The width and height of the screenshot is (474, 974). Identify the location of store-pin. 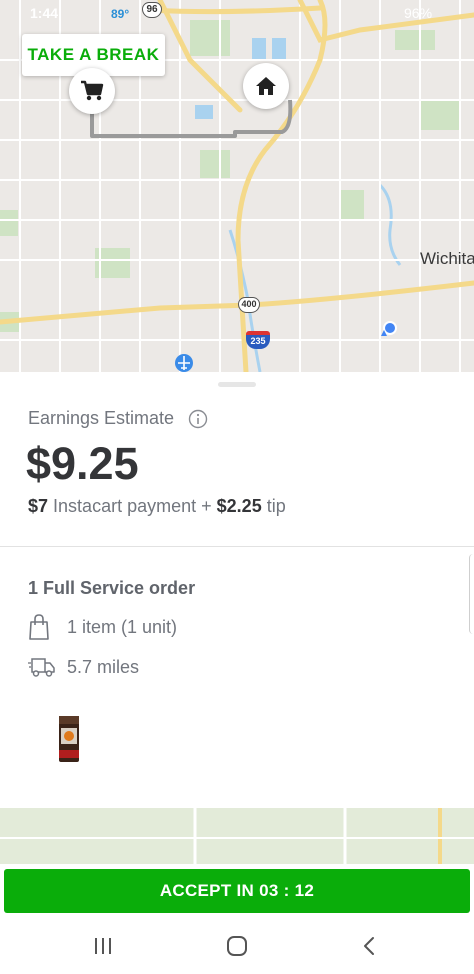
(92, 91).